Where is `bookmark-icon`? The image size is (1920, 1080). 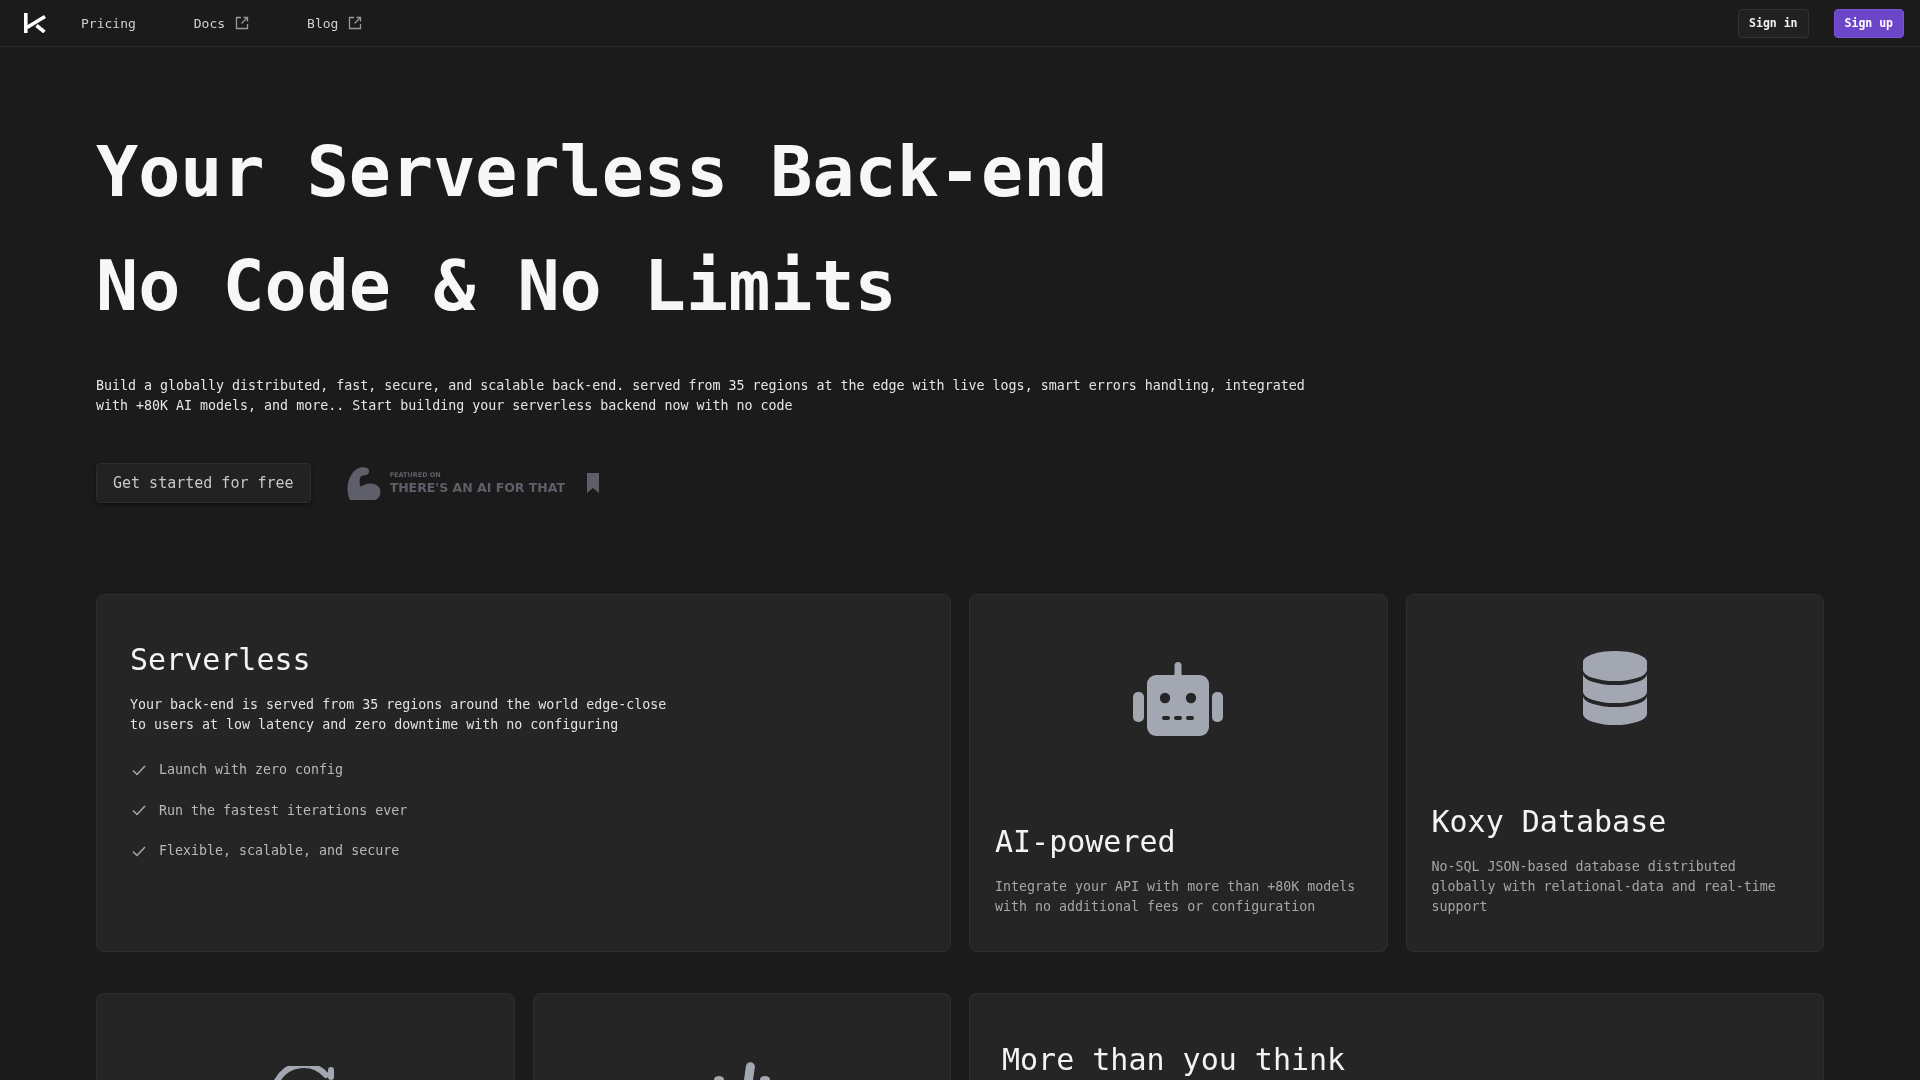
bookmark-icon is located at coordinates (593, 483).